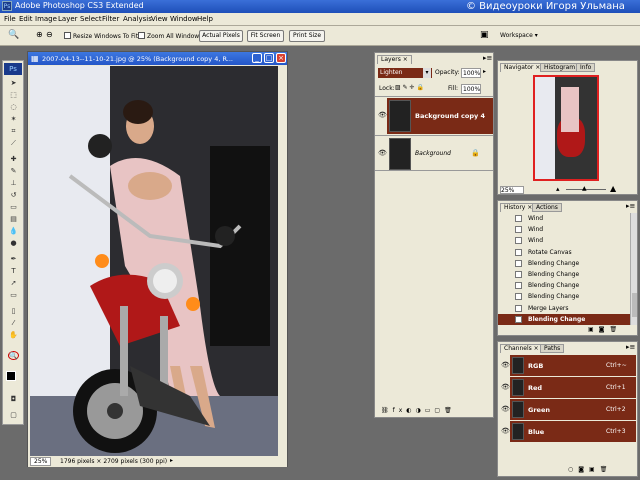  What do you see at coordinates (46, 19) in the screenshot?
I see `menu-image: Image` at bounding box center [46, 19].